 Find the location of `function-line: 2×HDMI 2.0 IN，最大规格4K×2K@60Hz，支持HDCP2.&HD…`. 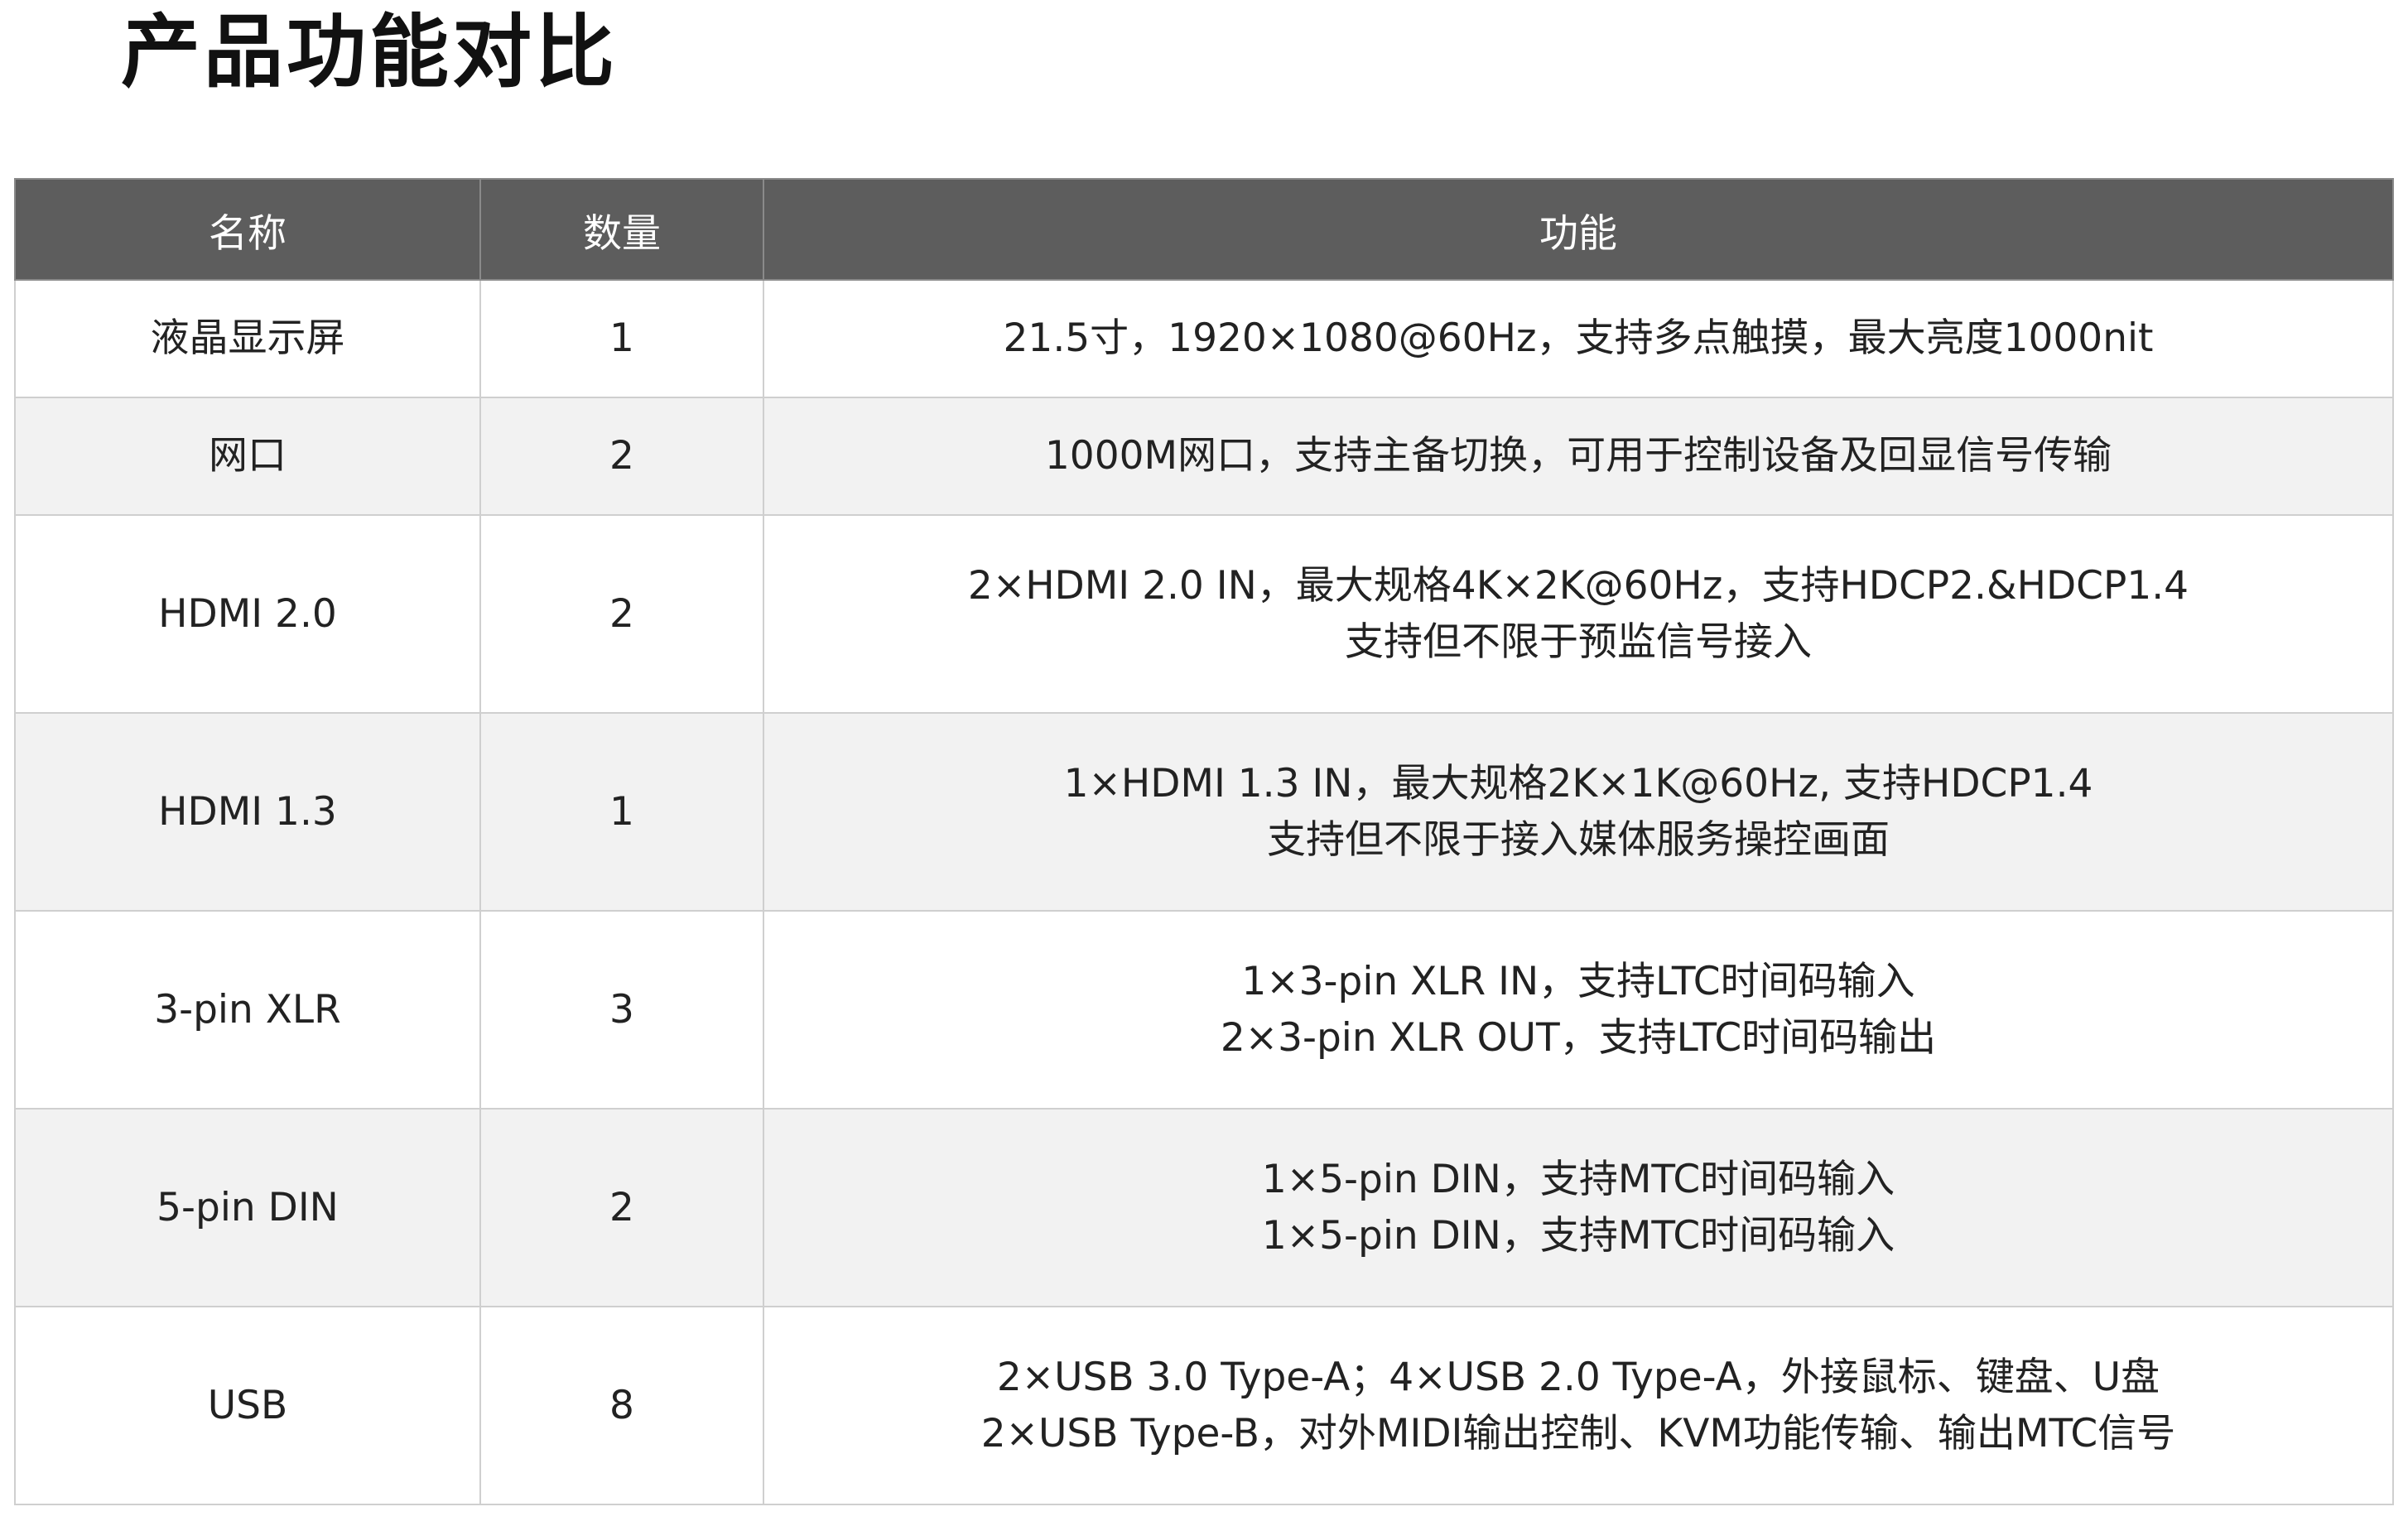

function-line: 2×HDMI 2.0 IN，最大规格4K×2K@60Hz，支持HDCP2.&HD… is located at coordinates (1578, 585).